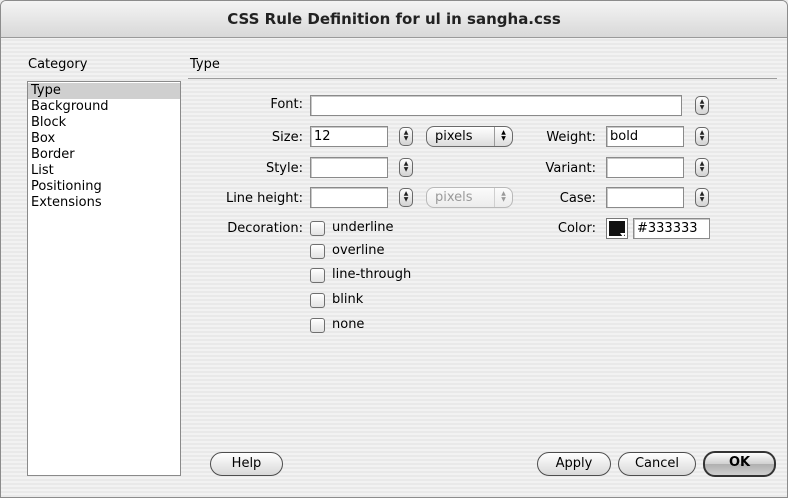 This screenshot has width=788, height=498. Describe the element at coordinates (317, 251) in the screenshot. I see `overline-checkbox` at that location.